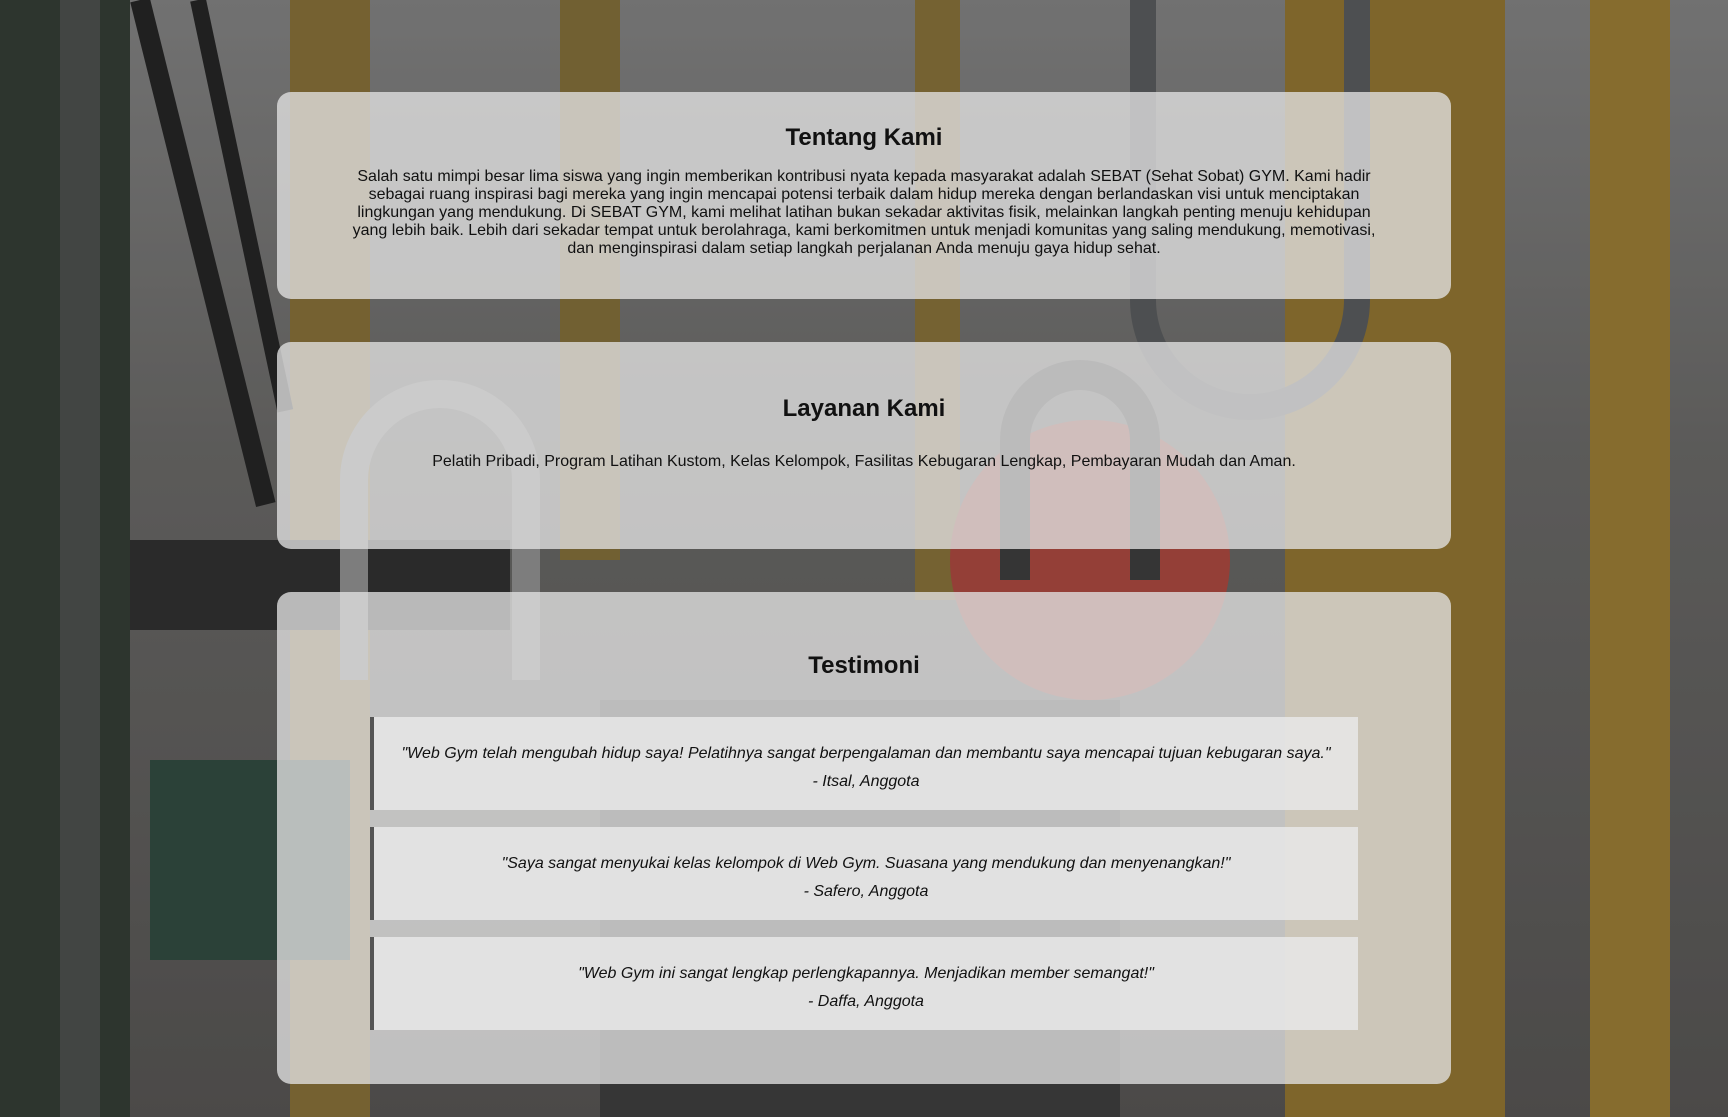 The image size is (1728, 1117). I want to click on services-title: Layanan Kami, so click(864, 408).